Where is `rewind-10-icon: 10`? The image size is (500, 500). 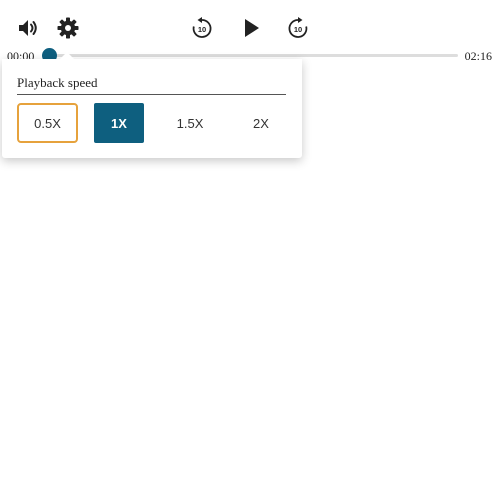
rewind-10-icon: 10 is located at coordinates (202, 28).